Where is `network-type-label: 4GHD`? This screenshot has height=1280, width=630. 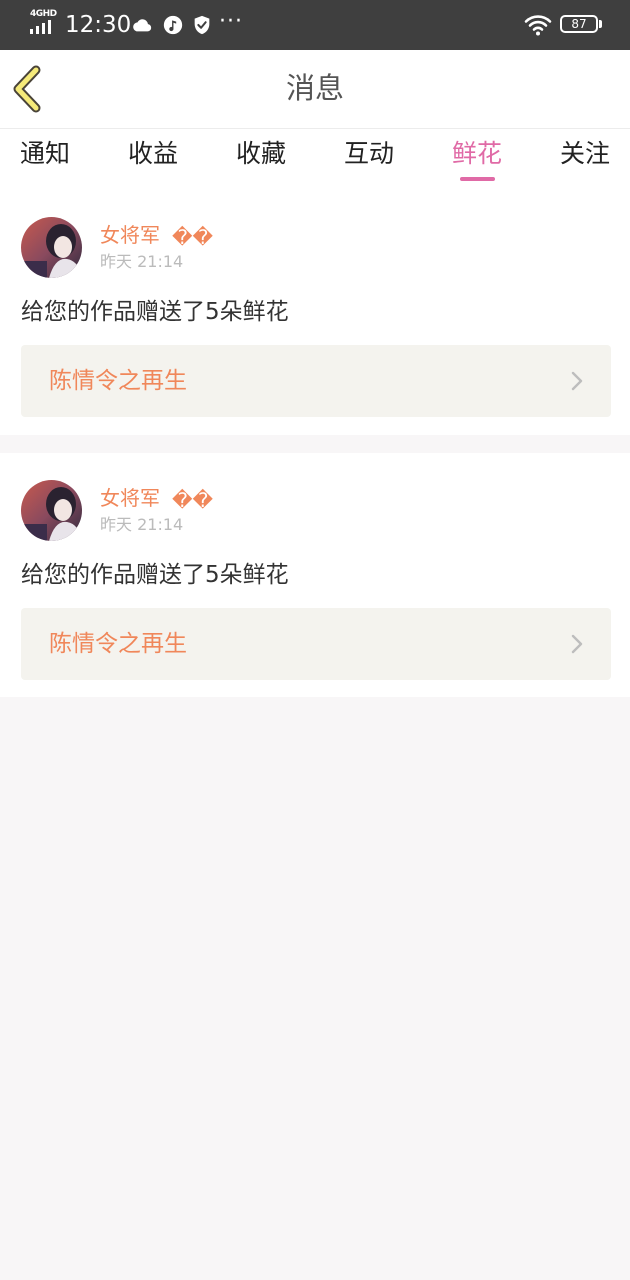
network-type-label: 4GHD is located at coordinates (43, 14).